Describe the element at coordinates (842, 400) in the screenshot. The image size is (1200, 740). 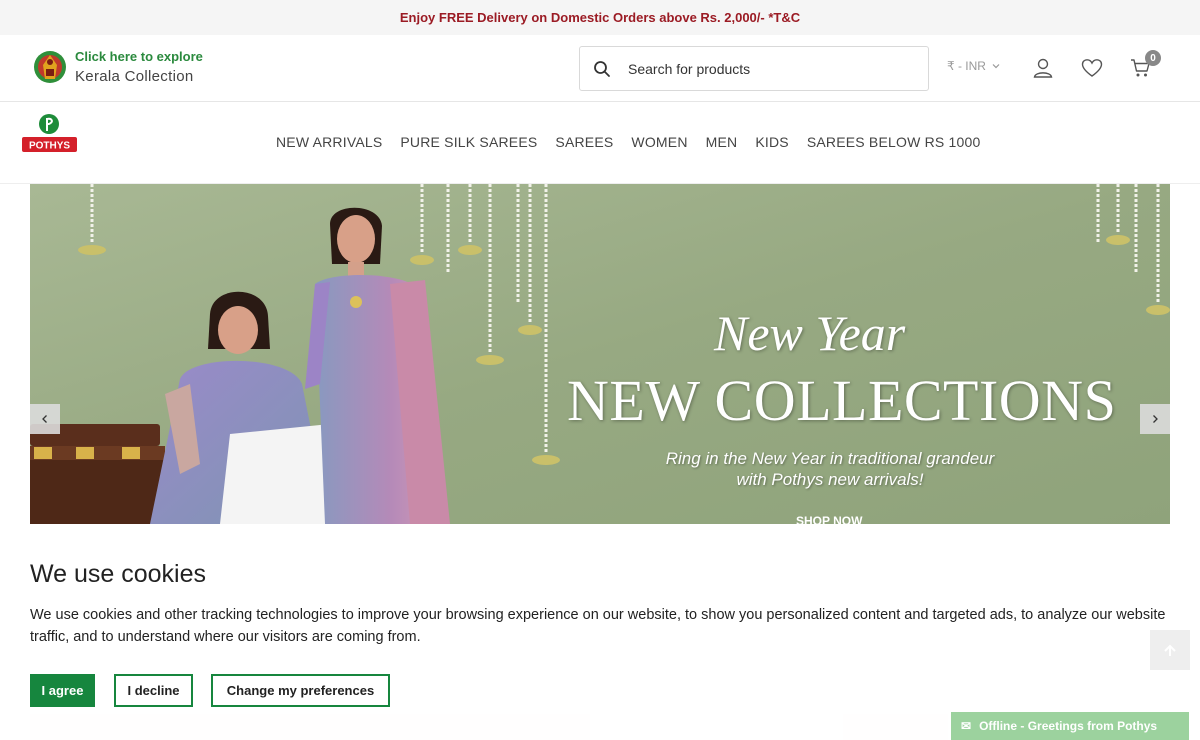
I see `hero-title-line2: NEW COLLECTIONS` at that location.